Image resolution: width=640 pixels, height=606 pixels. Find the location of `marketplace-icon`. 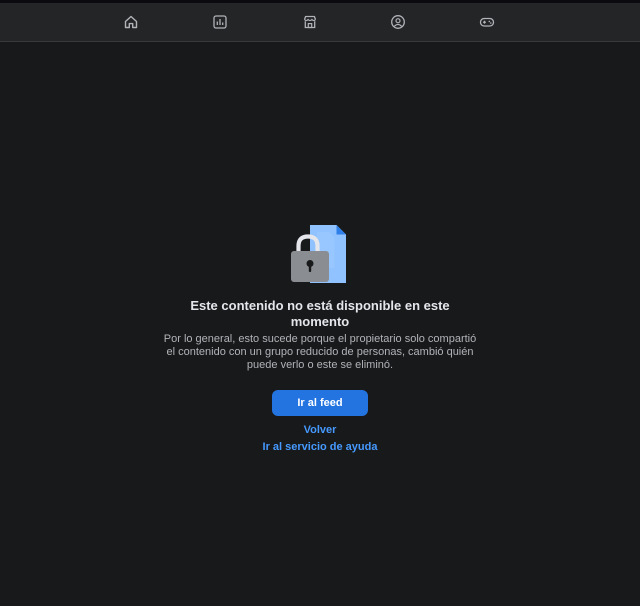

marketplace-icon is located at coordinates (310, 22).